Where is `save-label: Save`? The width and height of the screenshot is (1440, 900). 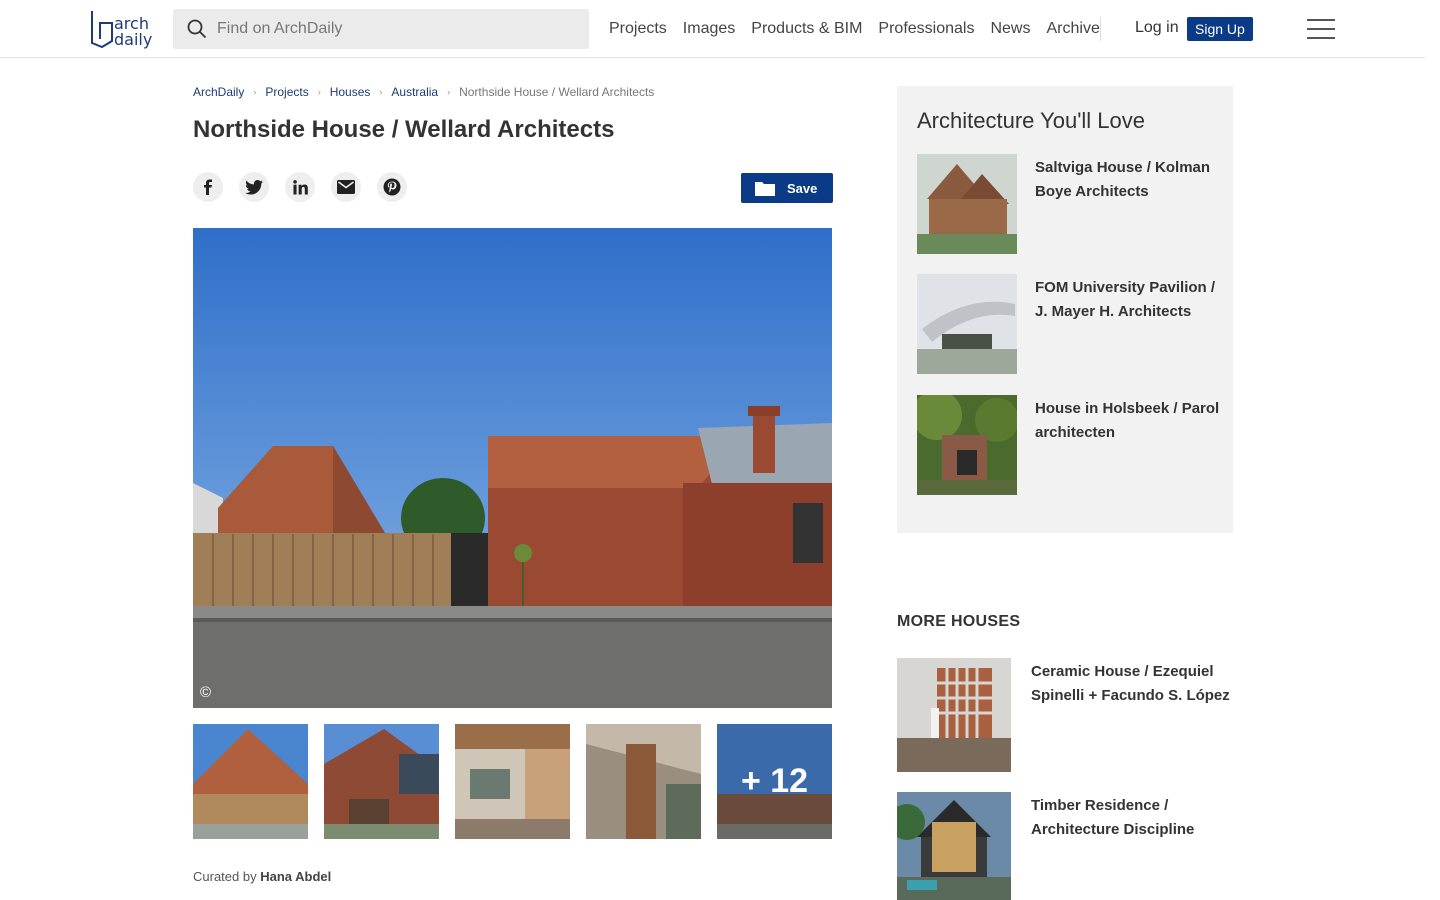 save-label: Save is located at coordinates (802, 188).